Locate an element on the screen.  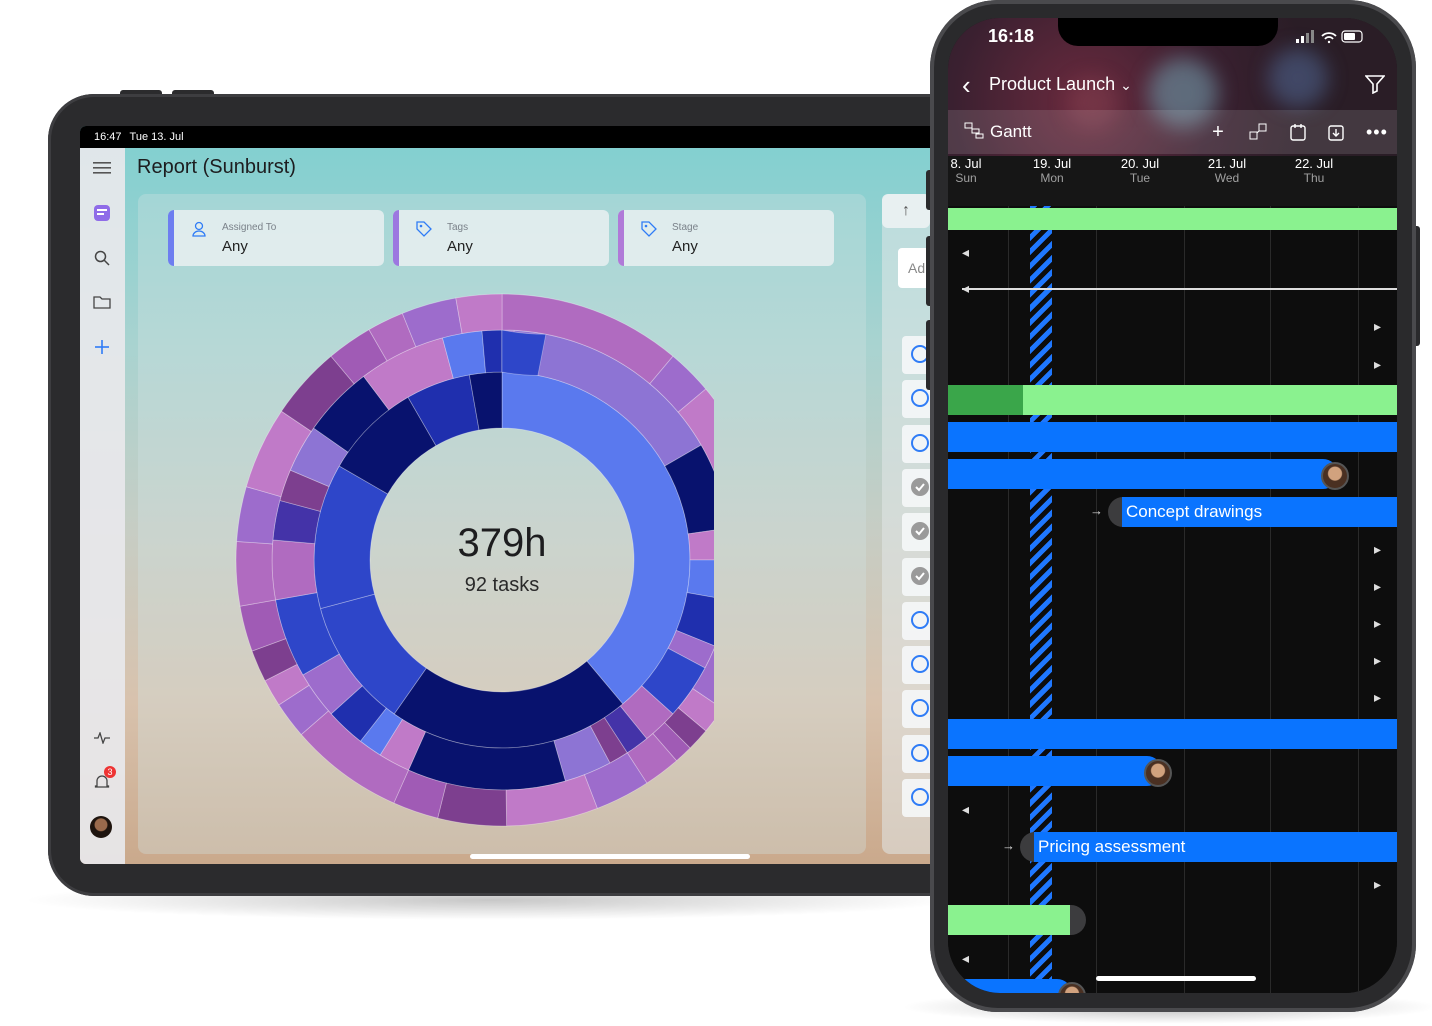
today-marker is located at coordinates (1041, 599).